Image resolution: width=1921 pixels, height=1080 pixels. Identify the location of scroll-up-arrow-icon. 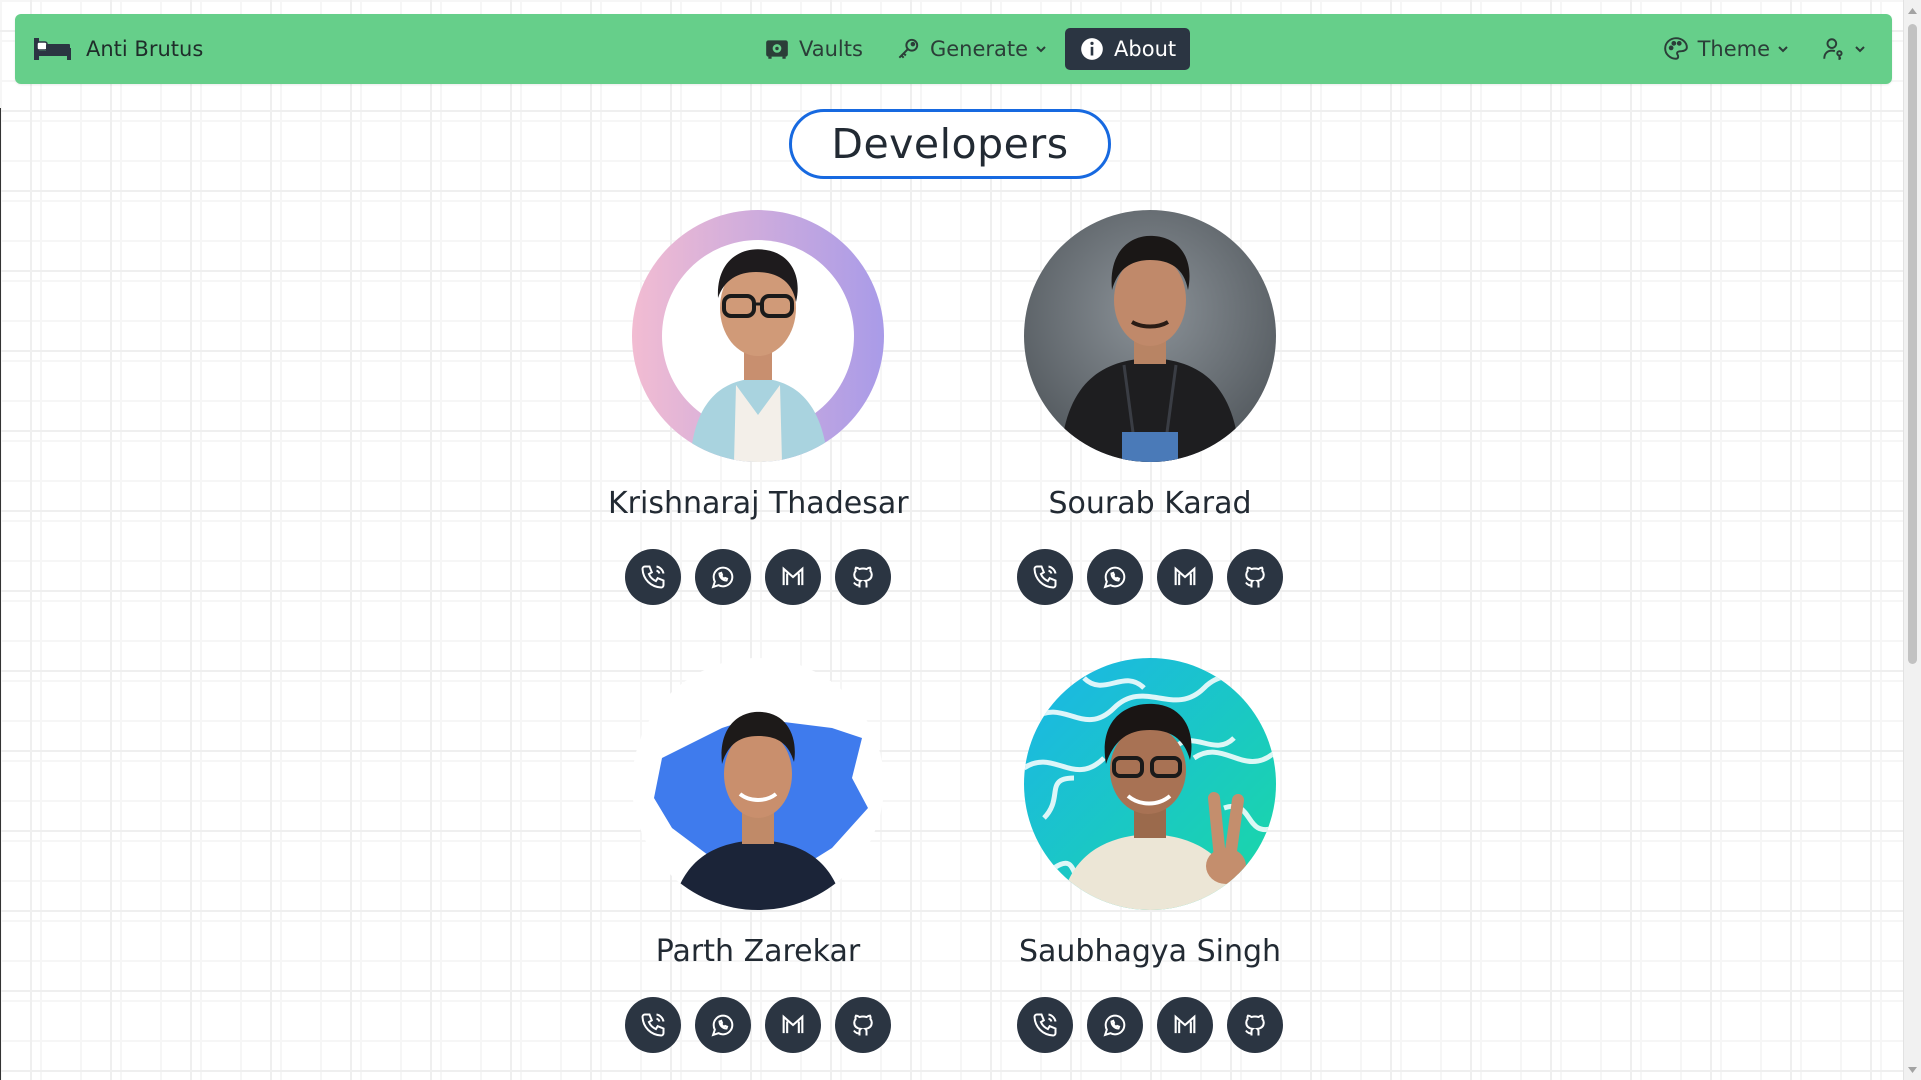
(1912, 10).